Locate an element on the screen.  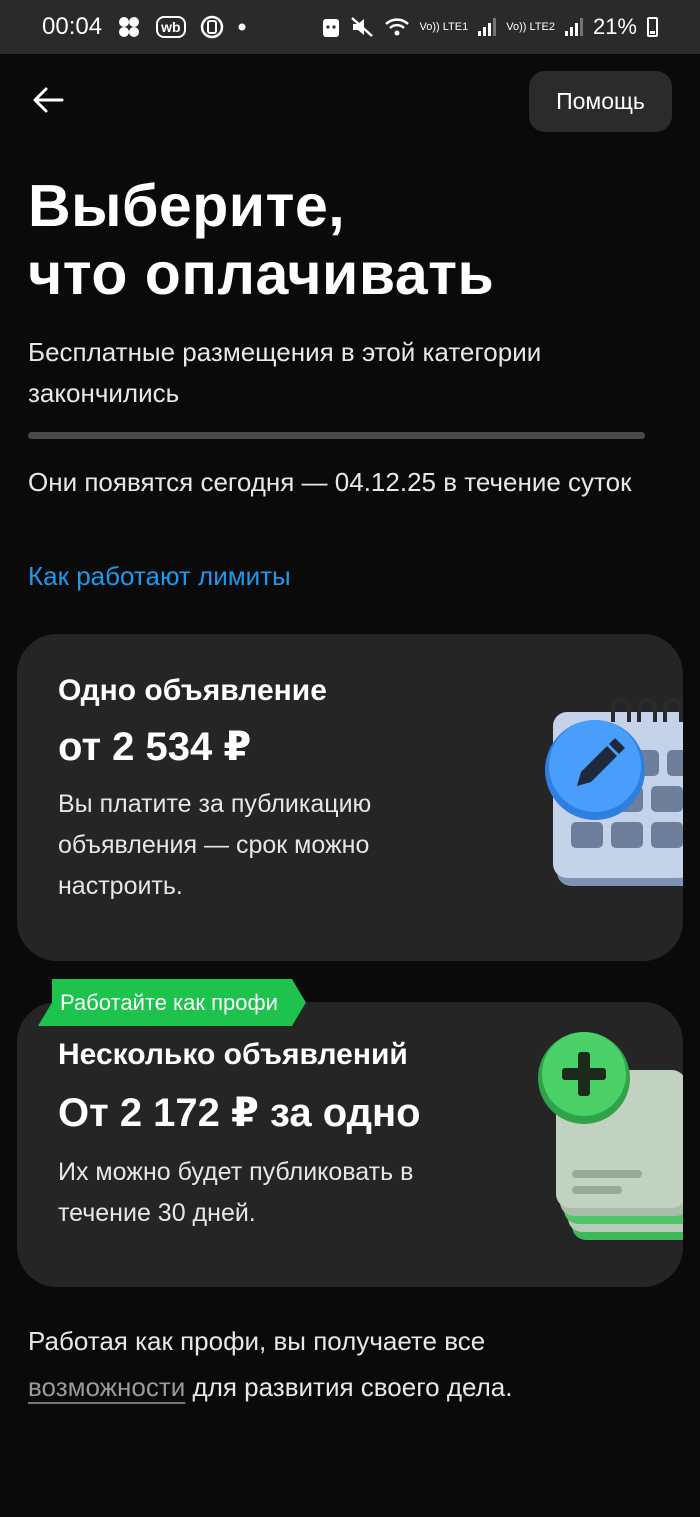
battery-icon is located at coordinates (652, 27).